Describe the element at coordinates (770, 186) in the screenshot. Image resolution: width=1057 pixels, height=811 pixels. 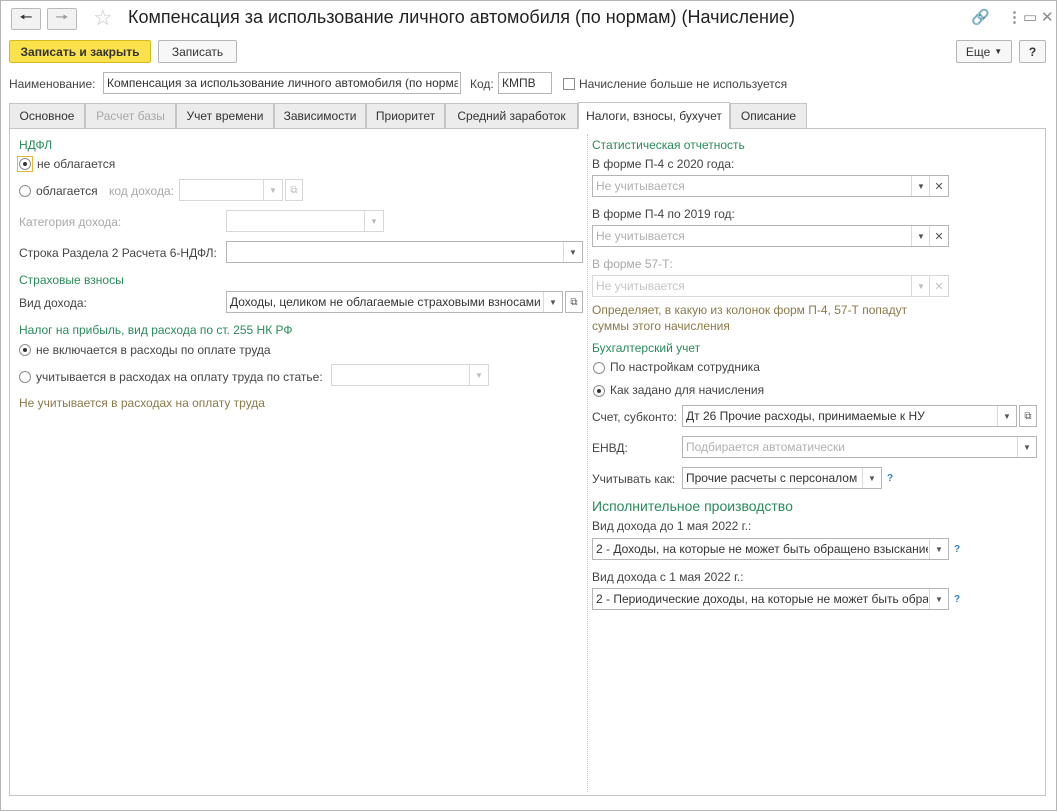
I see `p4-2020-select: Не учитывается ▼ ✕` at that location.